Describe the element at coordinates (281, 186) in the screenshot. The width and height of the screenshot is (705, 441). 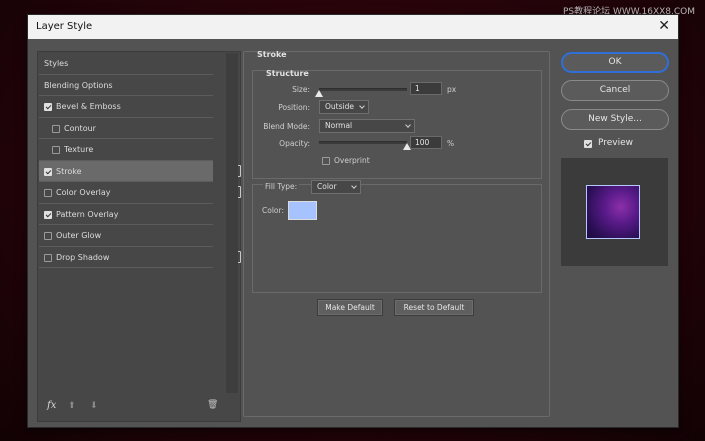
I see `fill-type-label: Fill Type:` at that location.